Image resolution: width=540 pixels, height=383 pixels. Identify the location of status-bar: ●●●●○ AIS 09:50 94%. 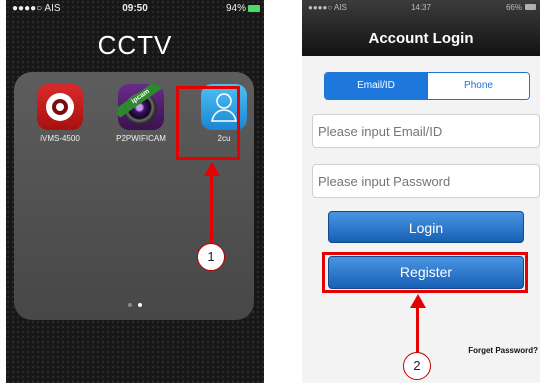
(135, 9).